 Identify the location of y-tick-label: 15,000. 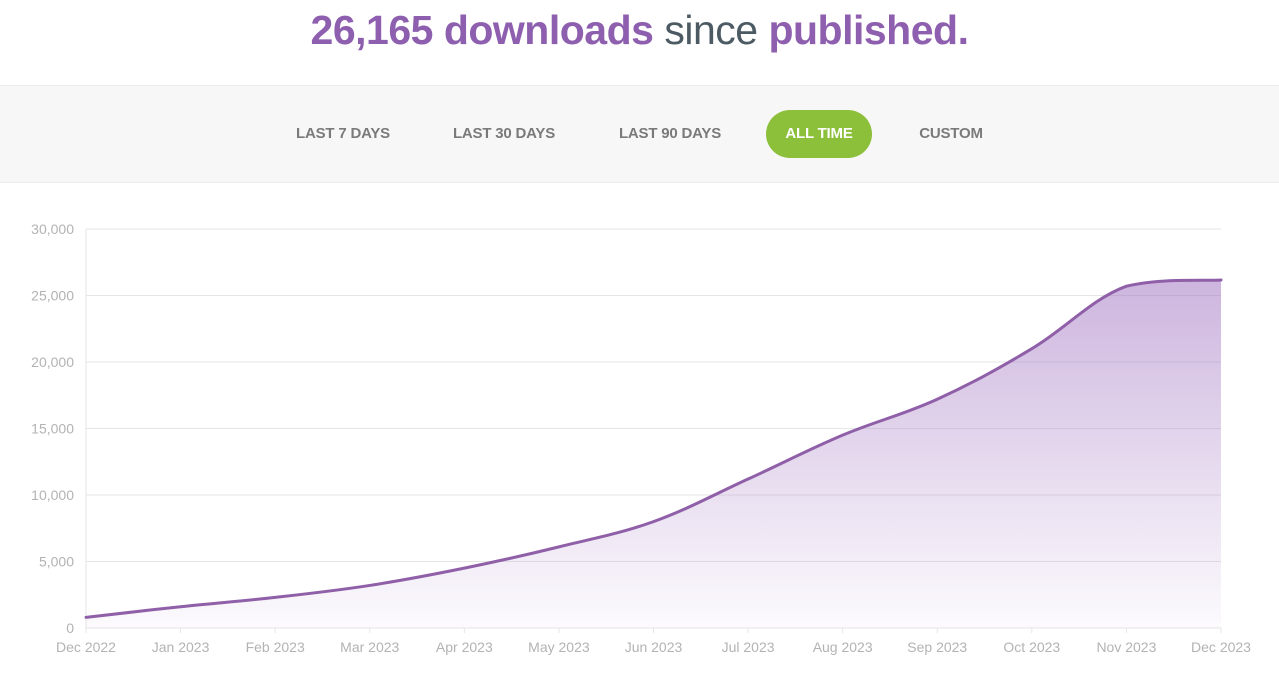
(52, 429).